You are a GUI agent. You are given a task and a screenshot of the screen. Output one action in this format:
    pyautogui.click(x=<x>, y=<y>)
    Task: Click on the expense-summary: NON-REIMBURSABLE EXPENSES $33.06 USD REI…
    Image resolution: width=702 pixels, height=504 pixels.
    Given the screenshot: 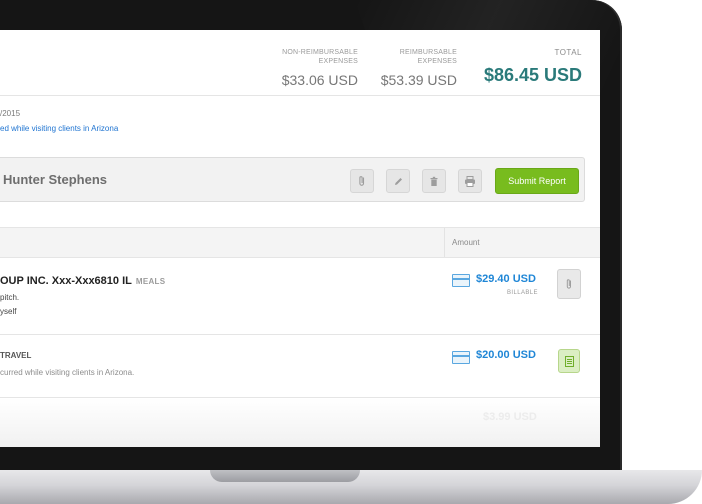 What is the action you would take?
    pyautogui.click(x=300, y=63)
    